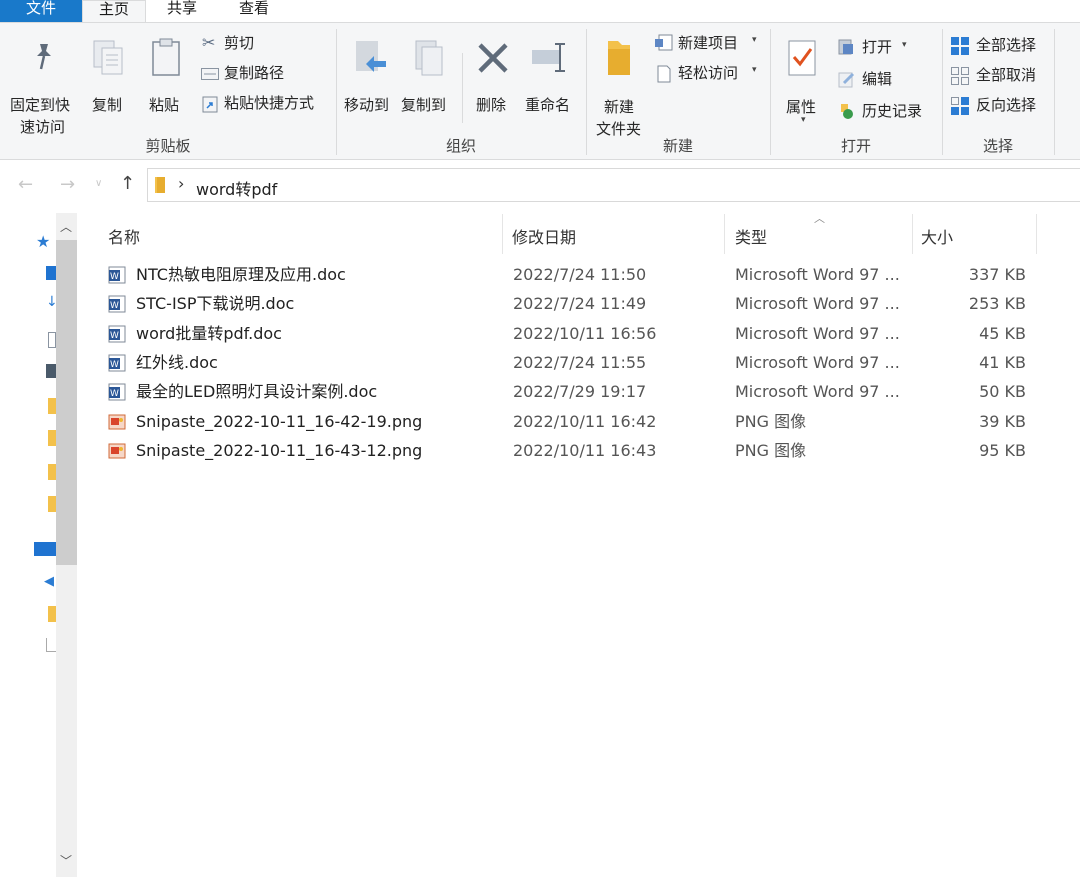 The image size is (1080, 877). I want to click on breadcrumb-folder: word转pdf, so click(236, 188).